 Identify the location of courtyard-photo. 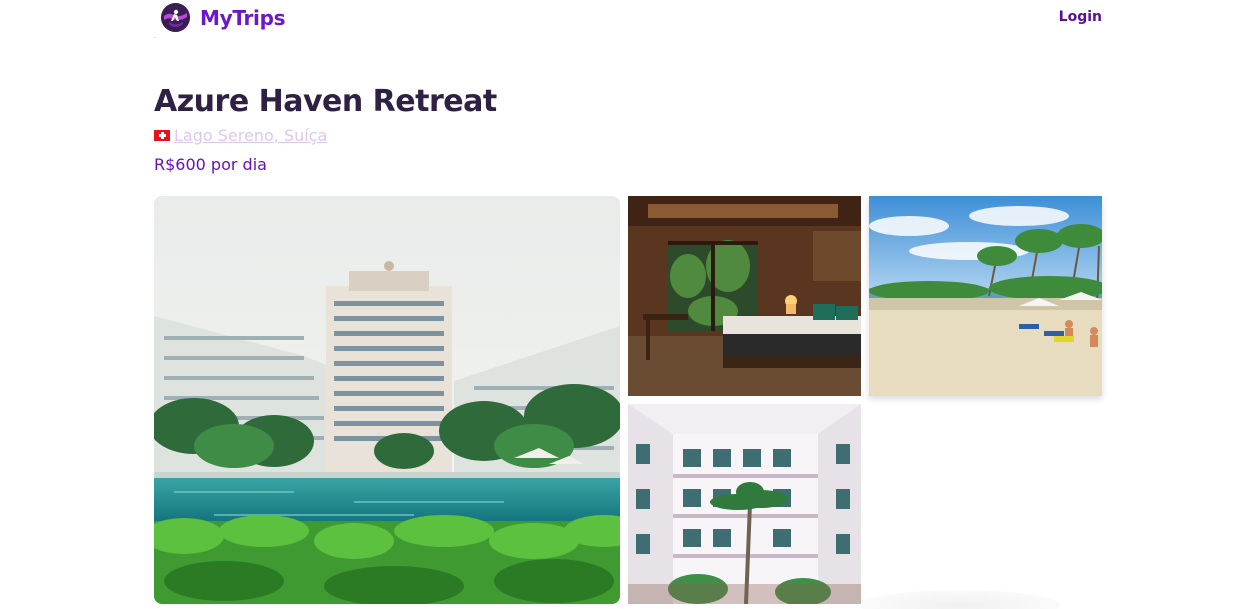
(744, 504).